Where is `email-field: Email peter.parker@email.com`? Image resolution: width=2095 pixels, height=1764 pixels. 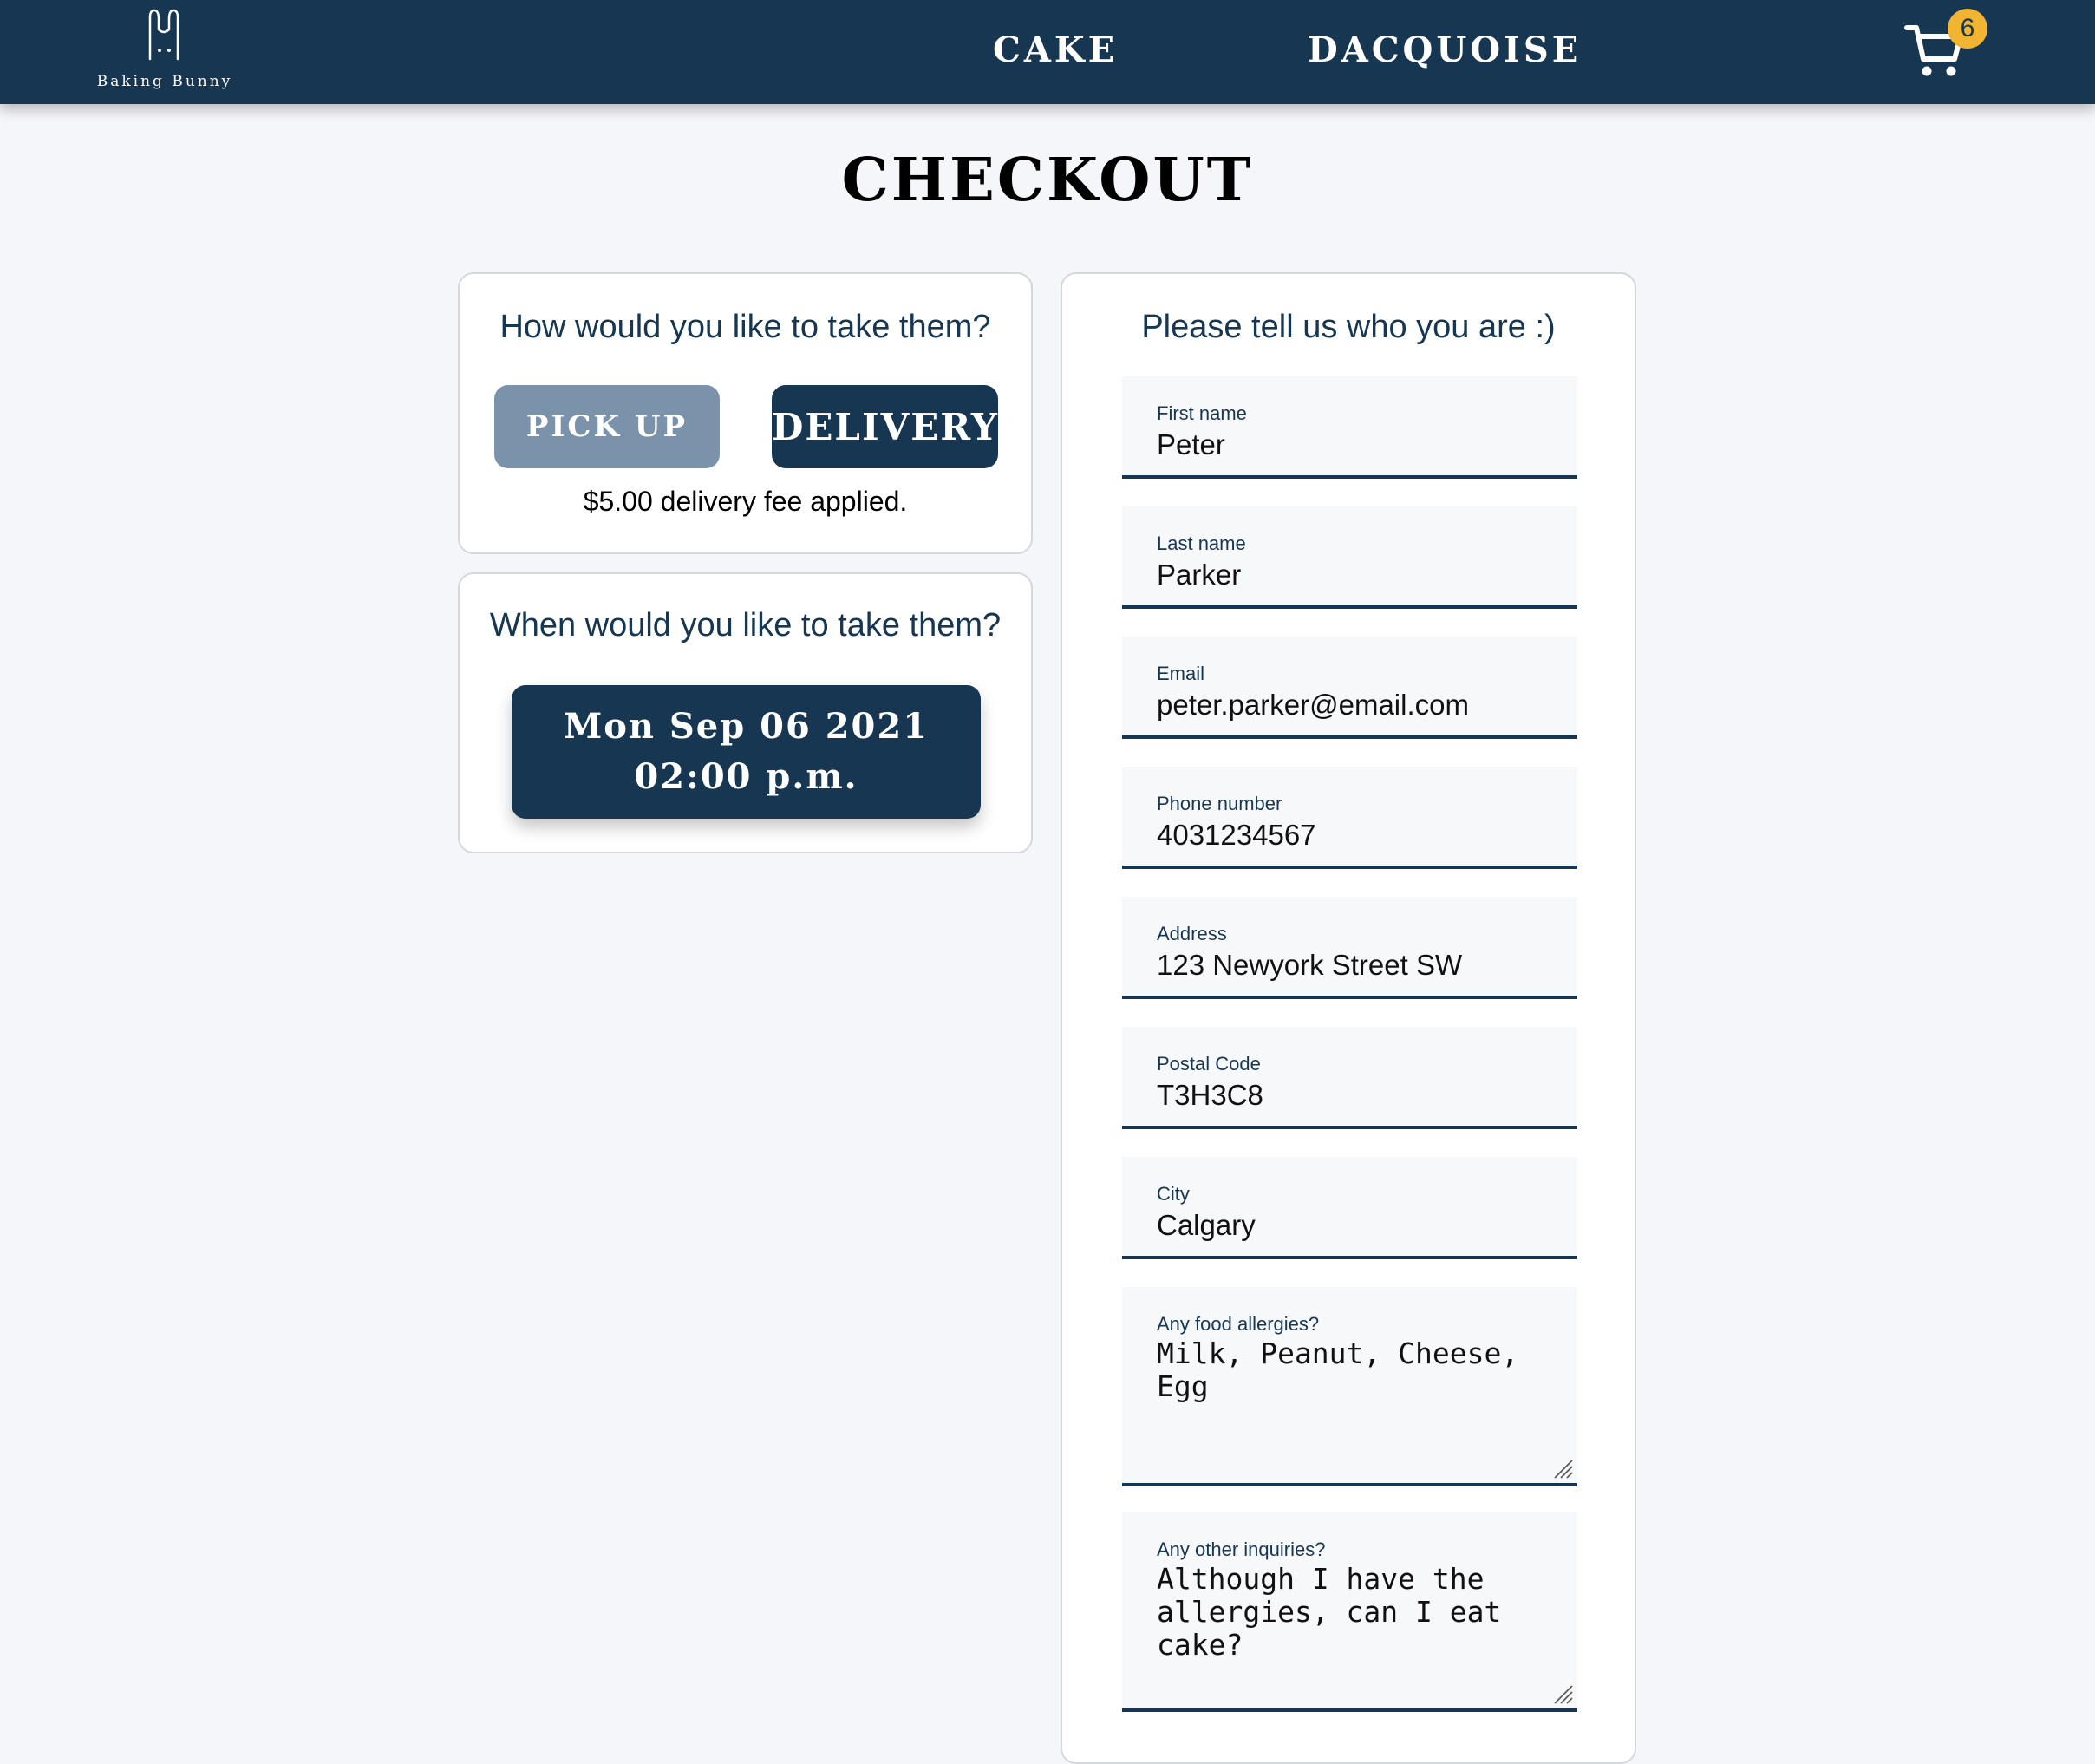
email-field: Email peter.parker@email.com is located at coordinates (1349, 688).